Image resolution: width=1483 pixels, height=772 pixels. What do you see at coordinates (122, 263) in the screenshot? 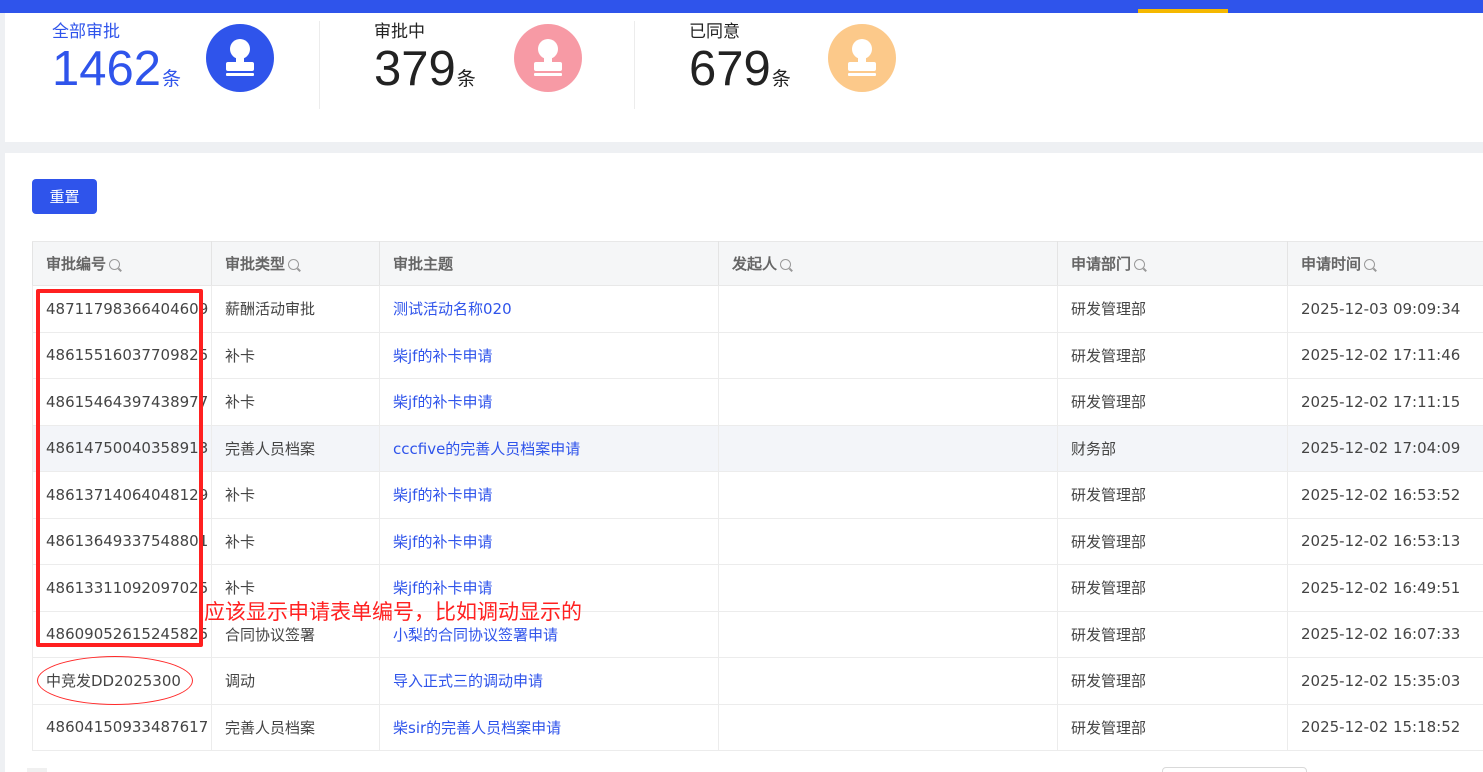
I see `column-header-id: 审批编号` at bounding box center [122, 263].